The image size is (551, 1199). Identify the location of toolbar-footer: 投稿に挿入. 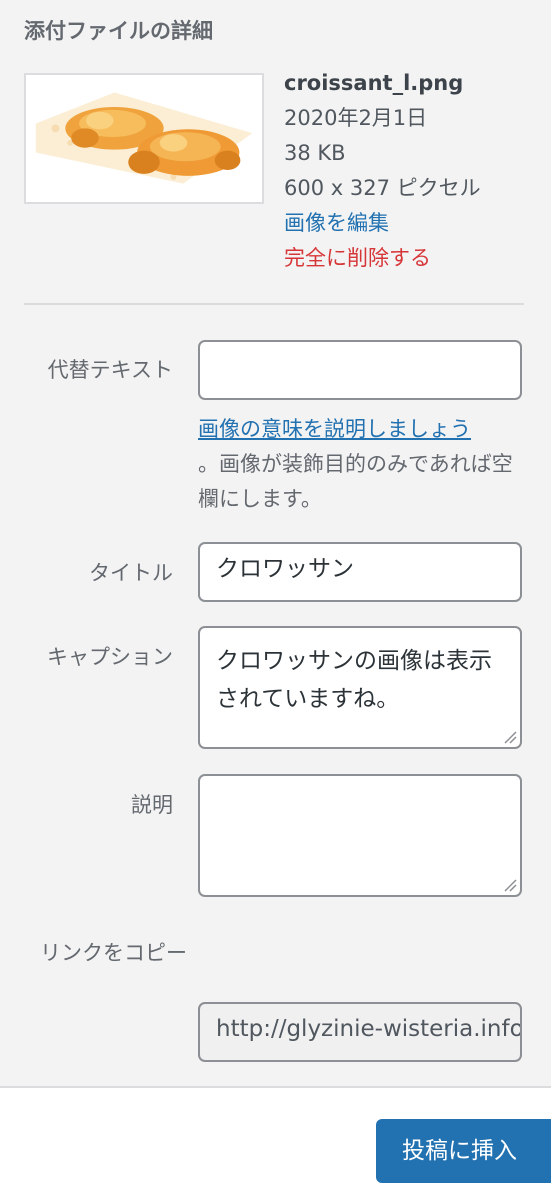
(275, 1142).